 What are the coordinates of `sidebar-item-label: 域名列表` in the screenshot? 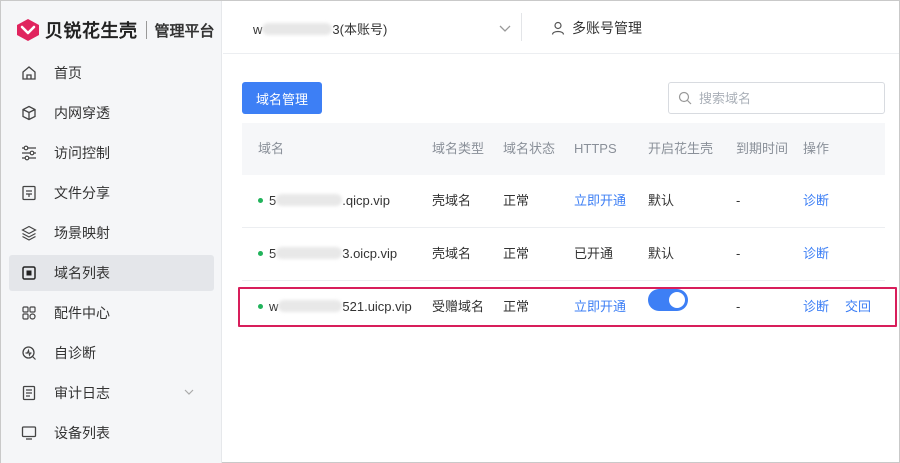 It's located at (82, 273).